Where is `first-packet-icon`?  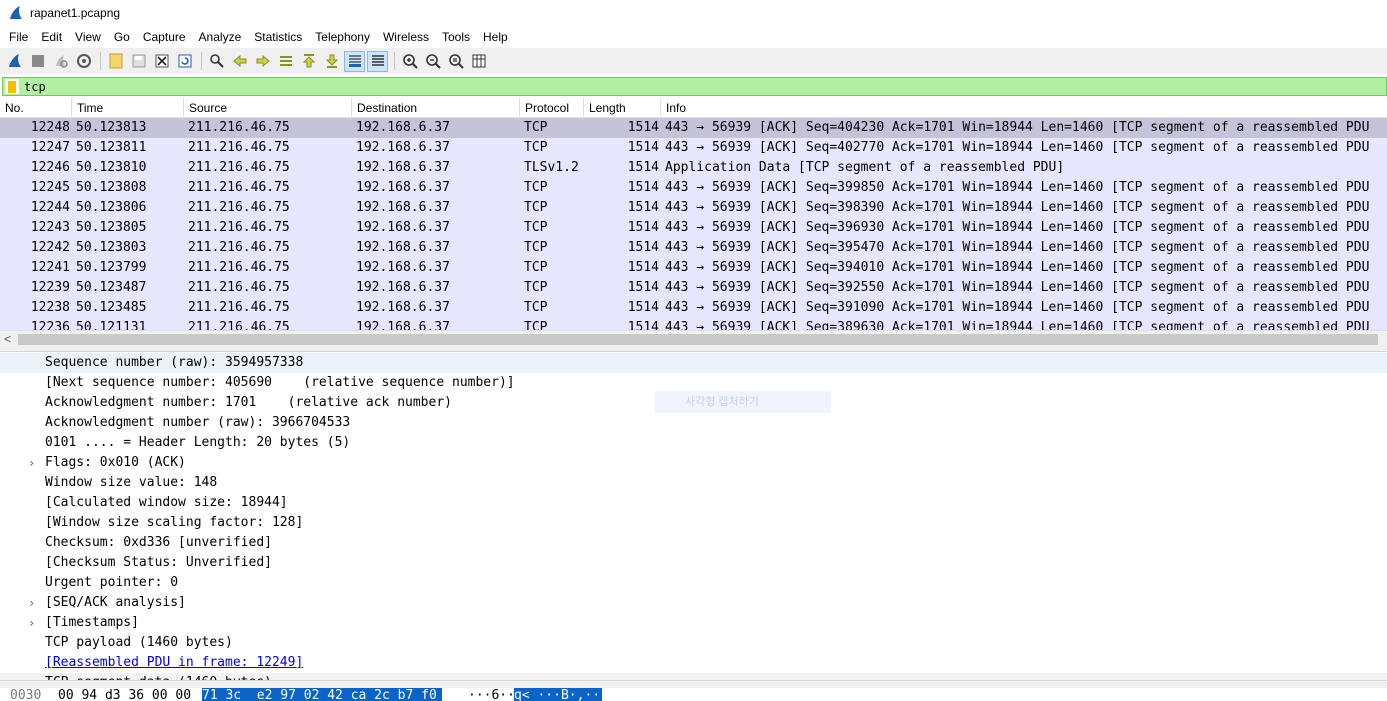 first-packet-icon is located at coordinates (308, 61).